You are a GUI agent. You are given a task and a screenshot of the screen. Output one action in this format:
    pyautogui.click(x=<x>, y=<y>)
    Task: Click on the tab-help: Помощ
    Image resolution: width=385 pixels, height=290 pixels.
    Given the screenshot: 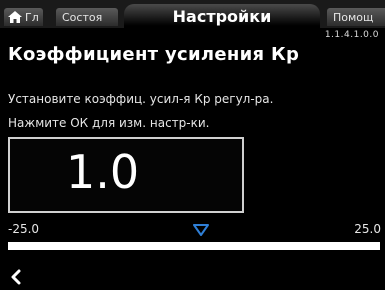 What is the action you would take?
    pyautogui.click(x=356, y=17)
    